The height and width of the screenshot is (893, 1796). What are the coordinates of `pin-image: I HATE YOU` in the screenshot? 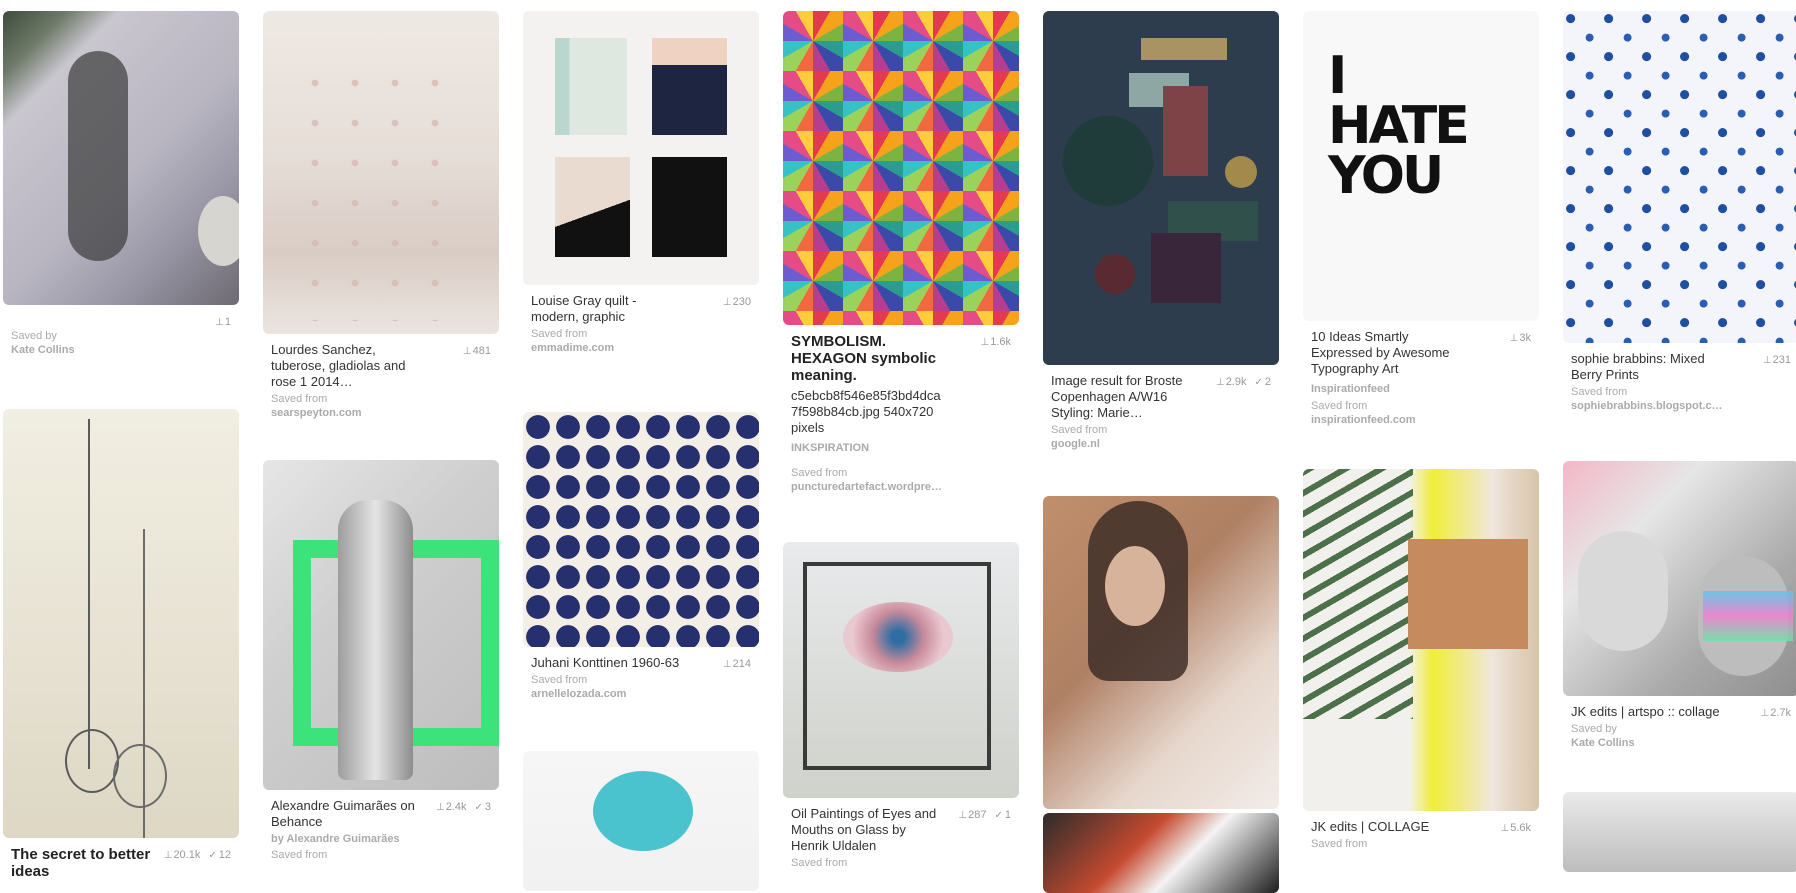 It's located at (1421, 166).